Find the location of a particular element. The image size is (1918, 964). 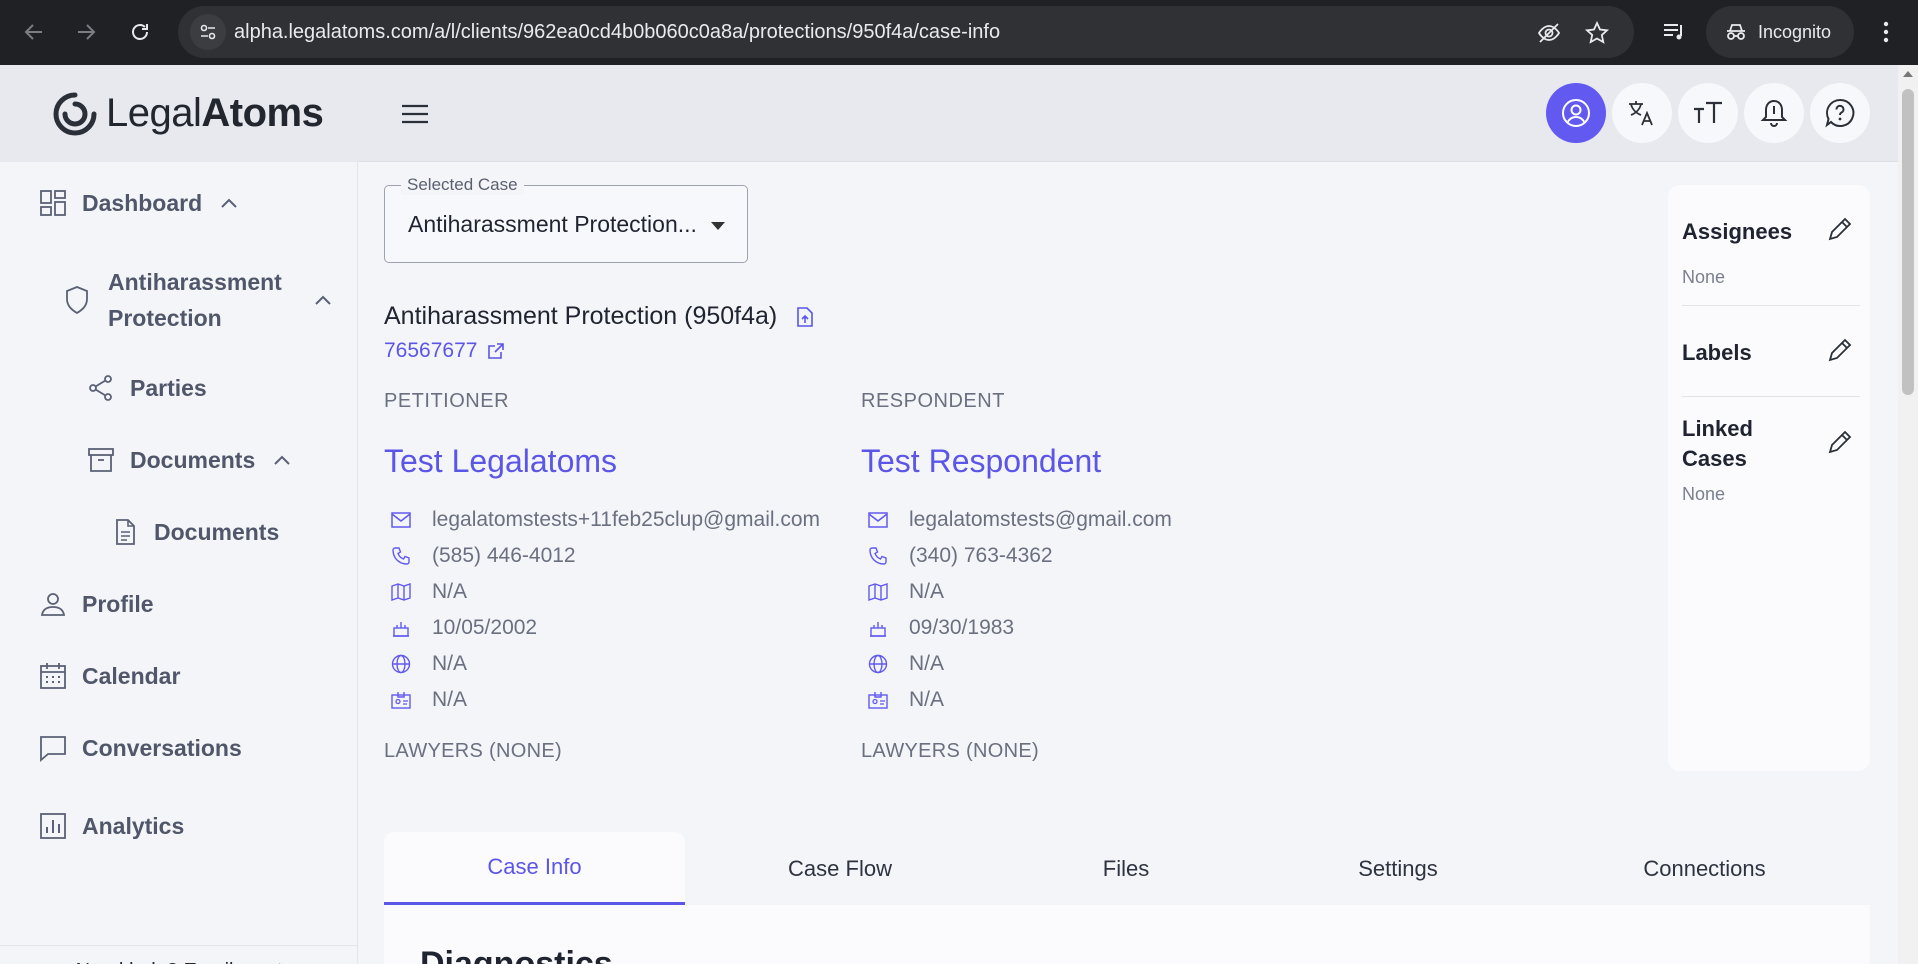

edit-labels-pencil-icon is located at coordinates (1840, 350).